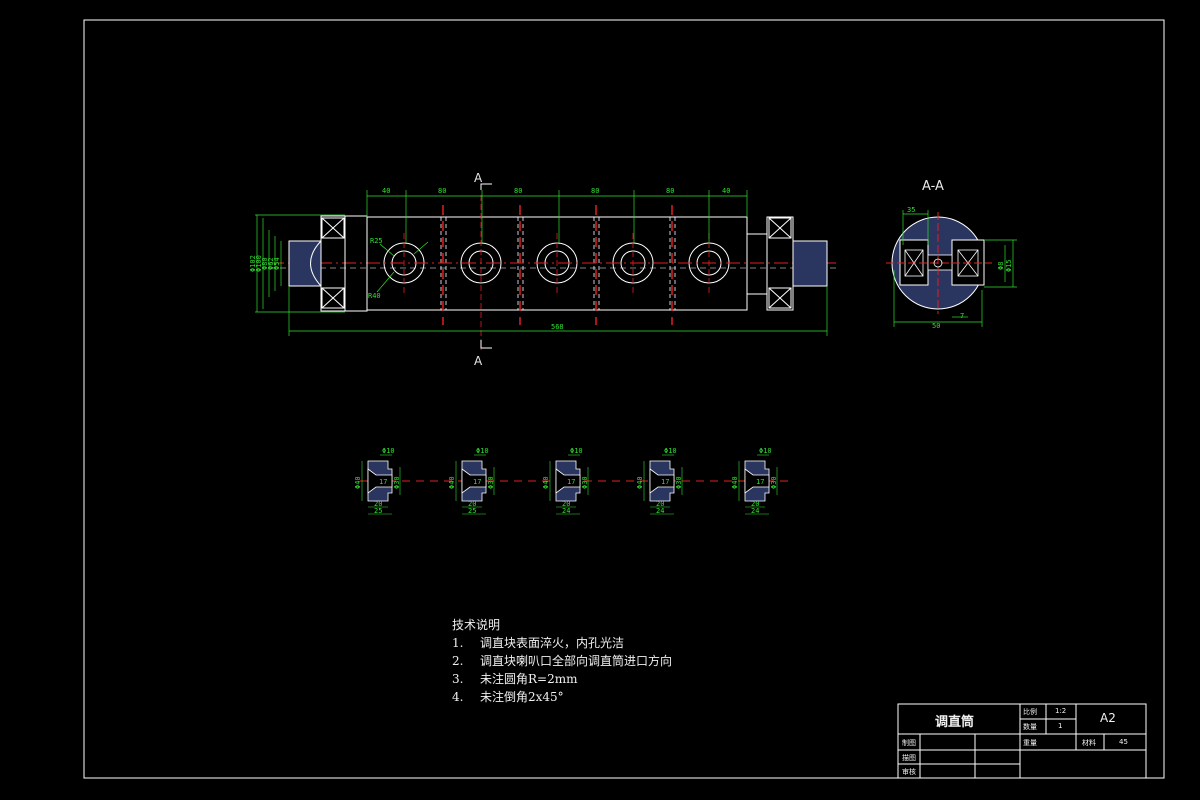 This screenshot has height=800, width=1200. What do you see at coordinates (909, 772) in the screenshot?
I see `checked-label: 审核` at bounding box center [909, 772].